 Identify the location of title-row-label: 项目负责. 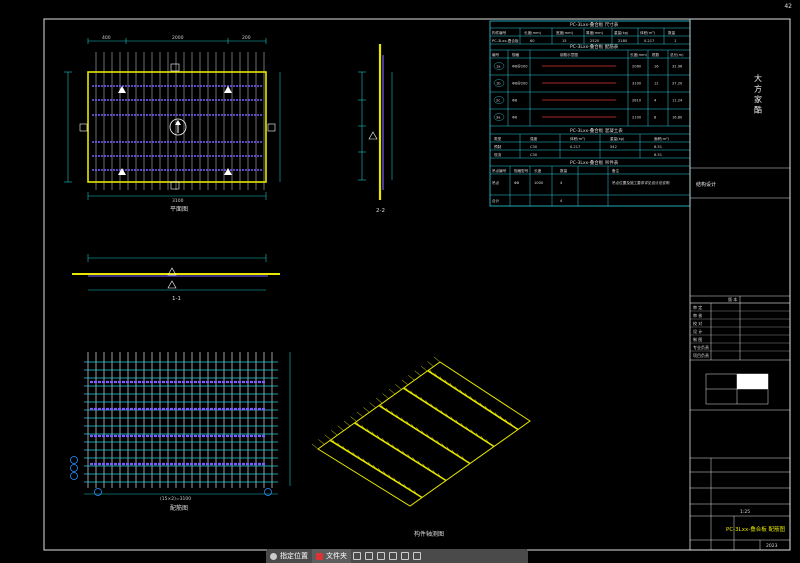
(701, 355).